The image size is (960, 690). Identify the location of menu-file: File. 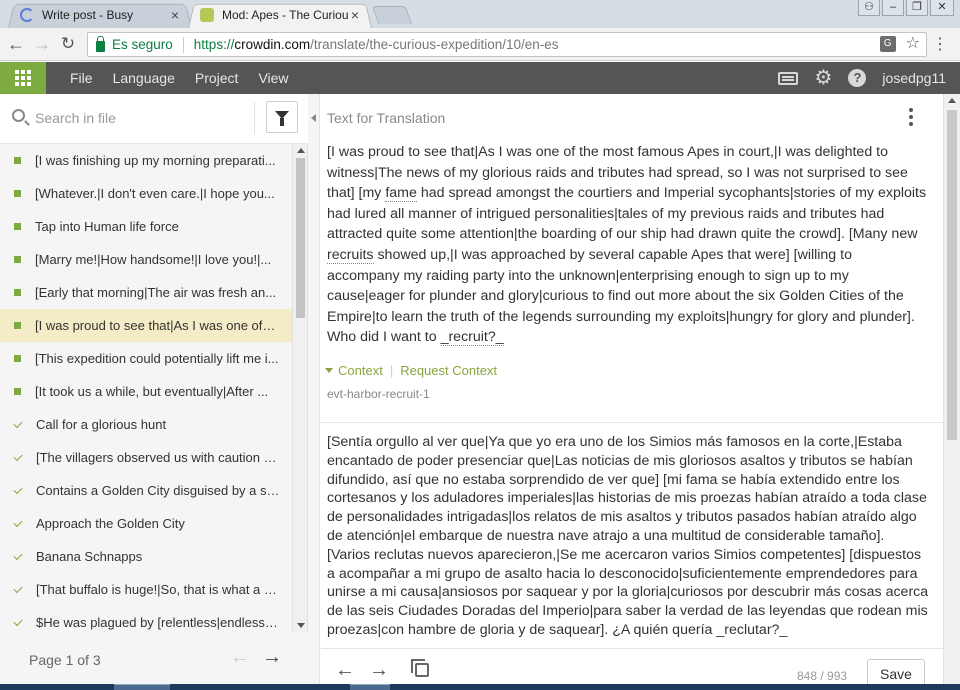
(81, 78).